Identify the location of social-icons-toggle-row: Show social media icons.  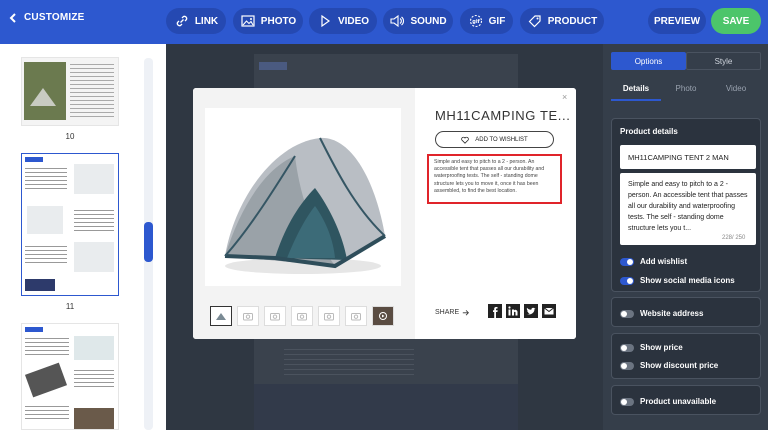
(677, 280).